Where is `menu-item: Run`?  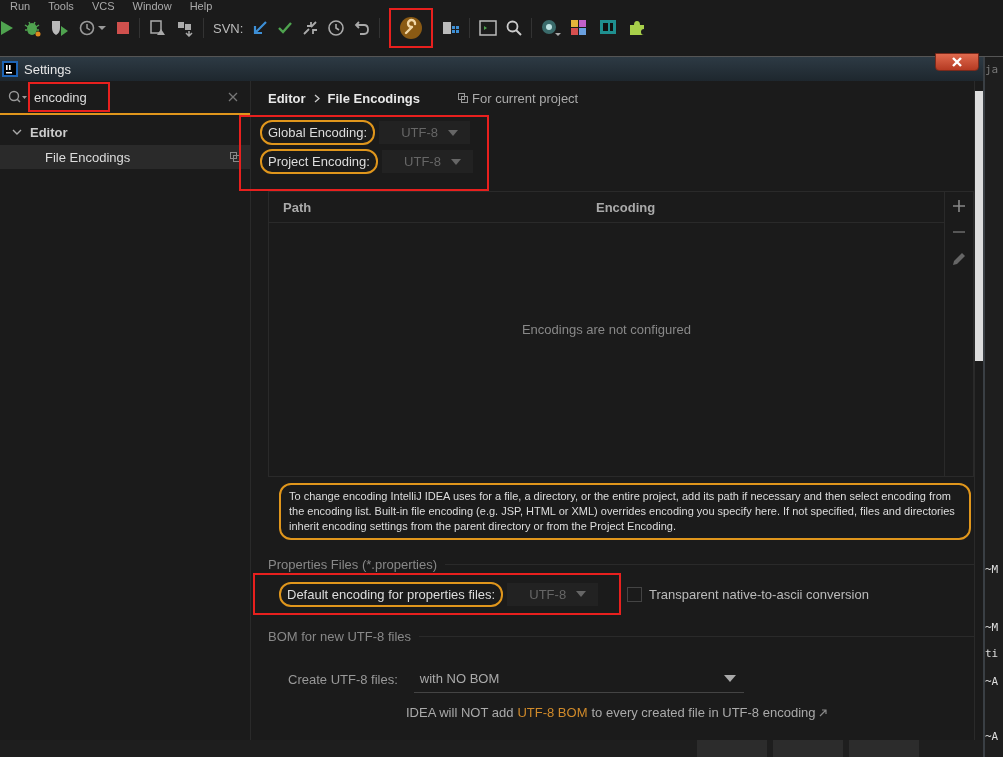
menu-item: Run is located at coordinates (20, 6).